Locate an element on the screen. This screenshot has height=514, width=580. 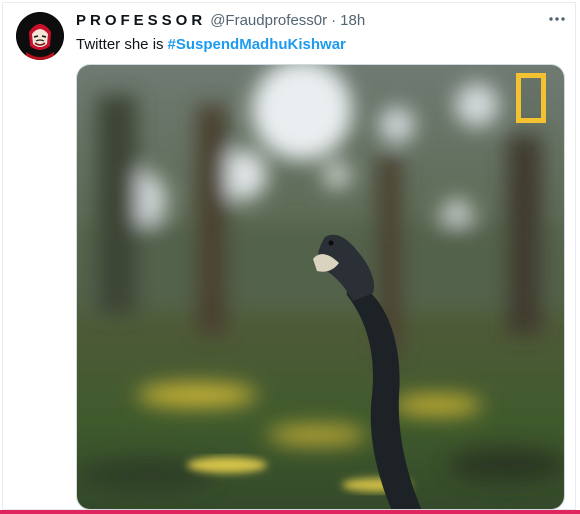
more-icon is located at coordinates (557, 21).